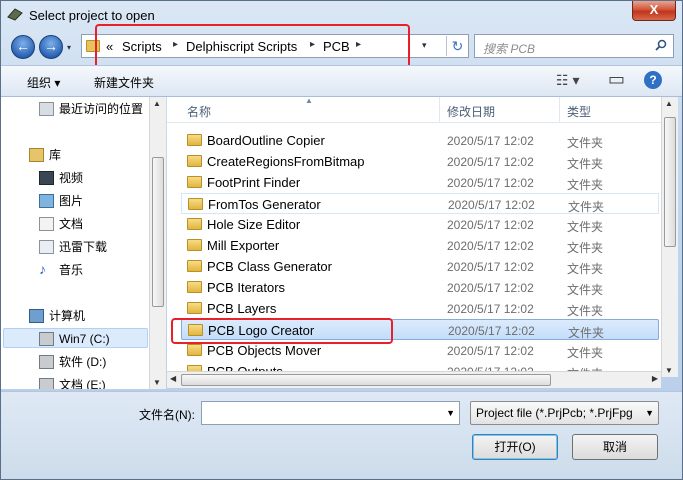  I want to click on preview-pane-icon: ▭, so click(616, 79).